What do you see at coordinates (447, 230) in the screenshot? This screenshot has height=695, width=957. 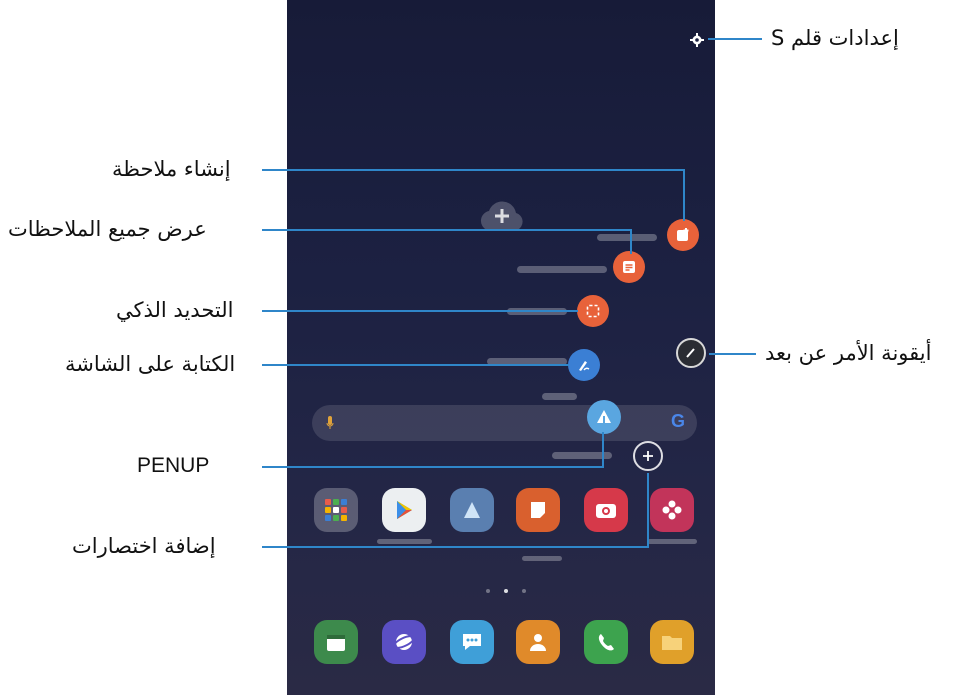 I see `callout-line-view-notes` at bounding box center [447, 230].